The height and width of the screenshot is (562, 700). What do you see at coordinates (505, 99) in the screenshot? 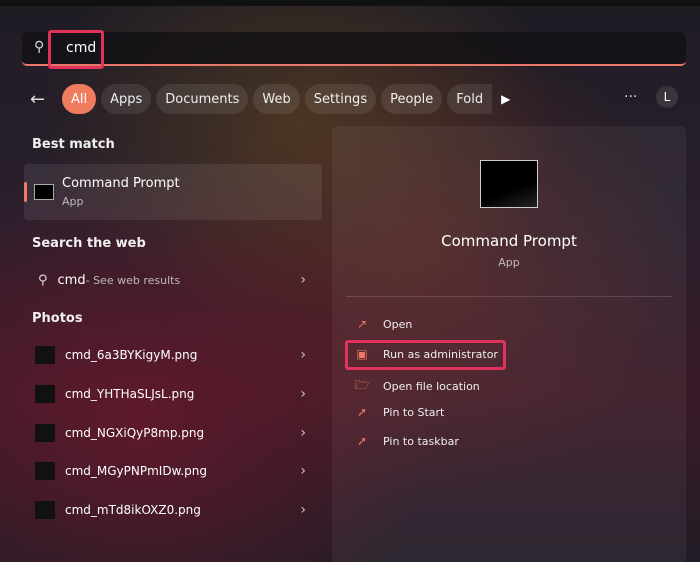
I see `scroll-right-icon: ▶` at bounding box center [505, 99].